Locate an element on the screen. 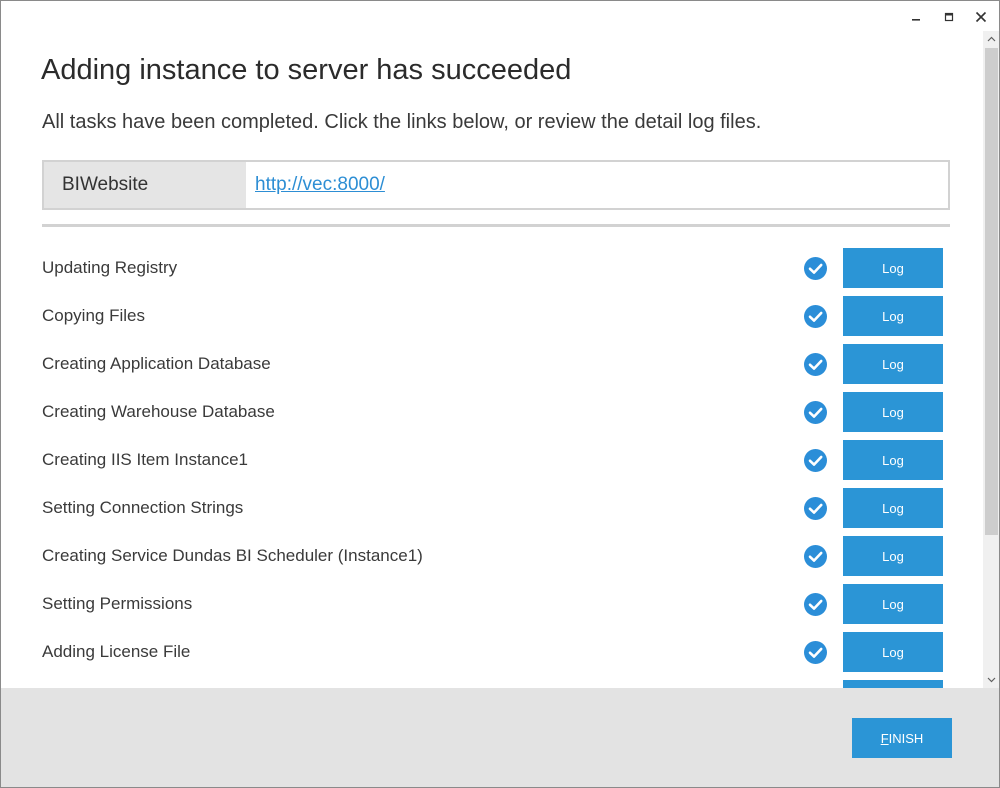 This screenshot has width=1000, height=788. task-label: Creating IIS Item Instance1 is located at coordinates (145, 459).